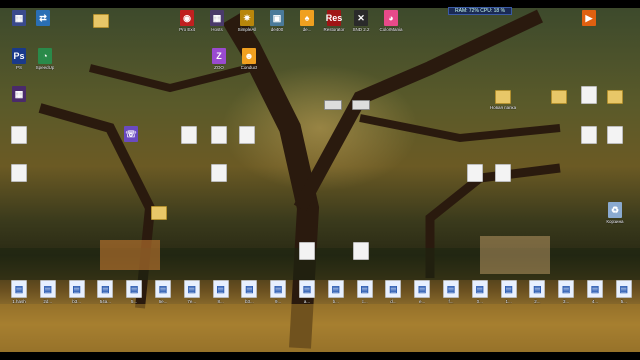  I want to click on desktop-icon-aimp: ▦ Hosts, so click(217, 21).